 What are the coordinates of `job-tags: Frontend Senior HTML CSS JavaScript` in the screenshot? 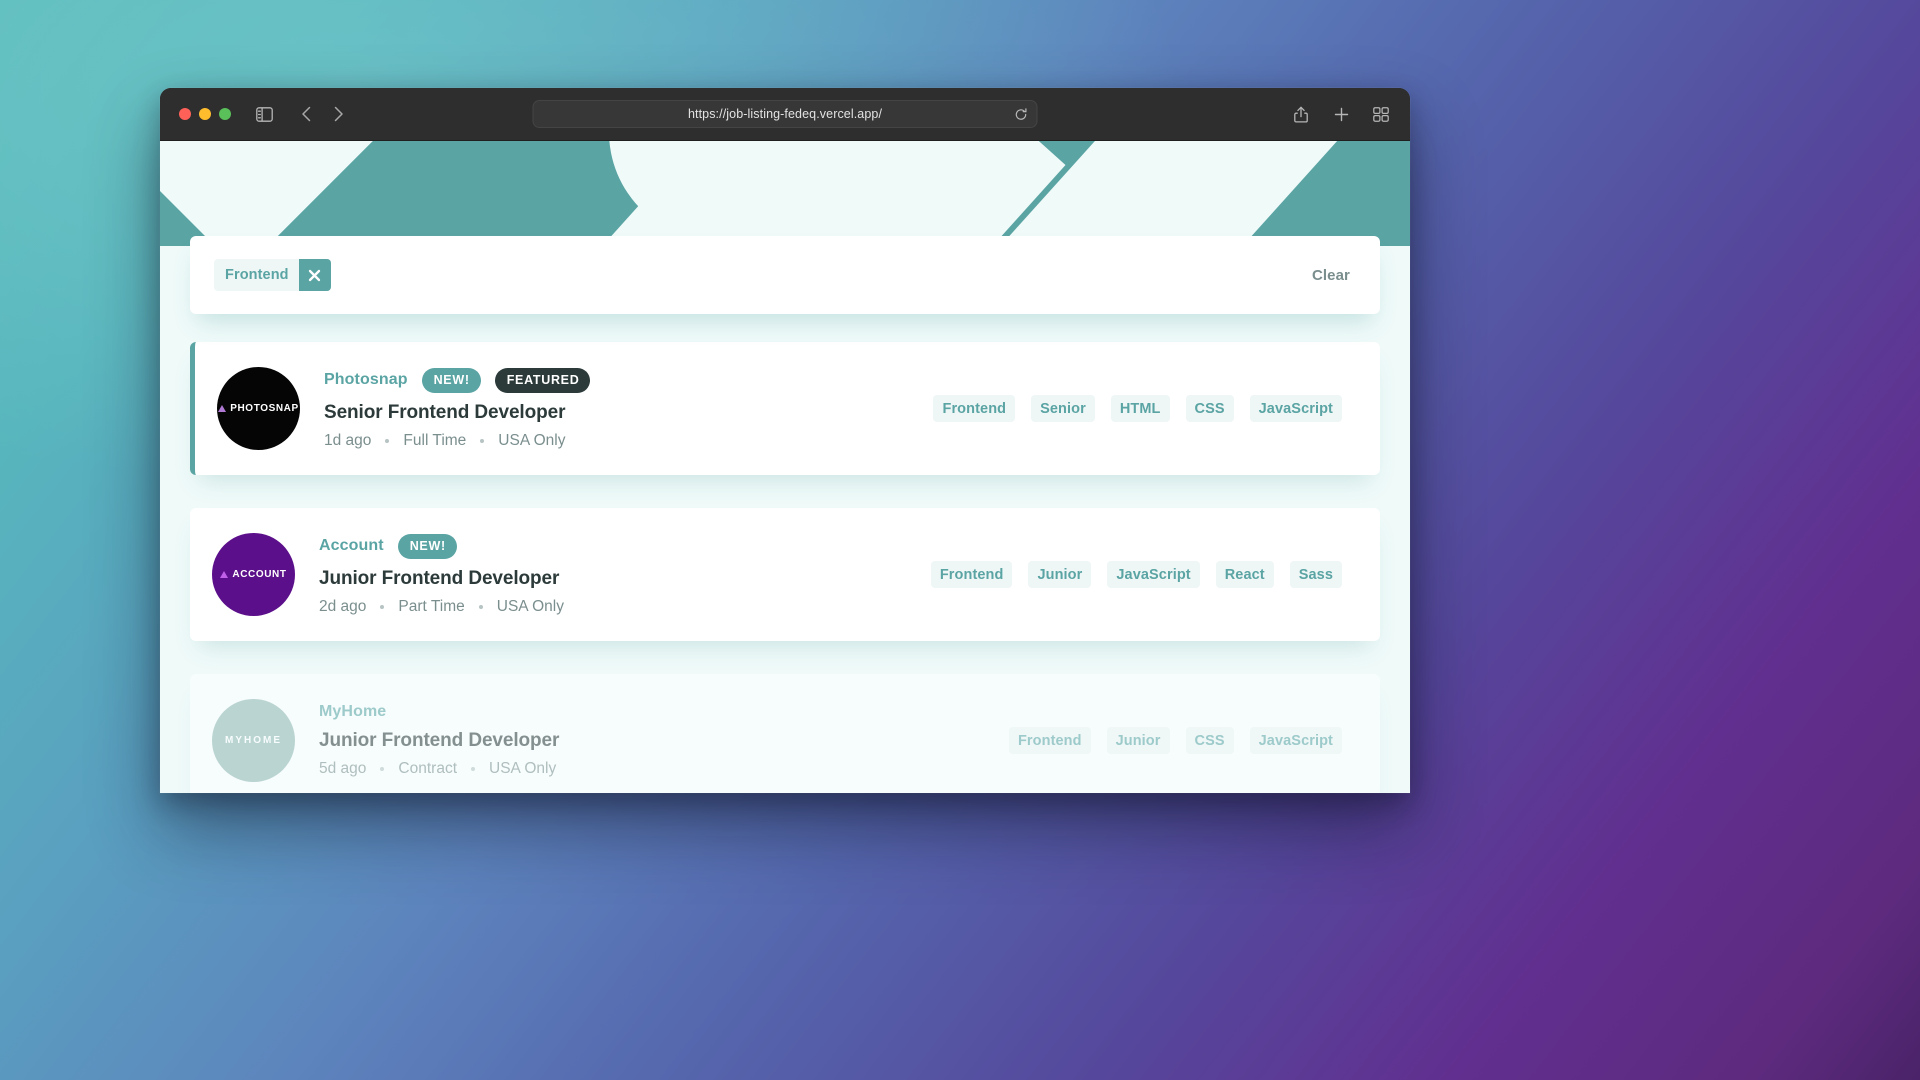 It's located at (1137, 408).